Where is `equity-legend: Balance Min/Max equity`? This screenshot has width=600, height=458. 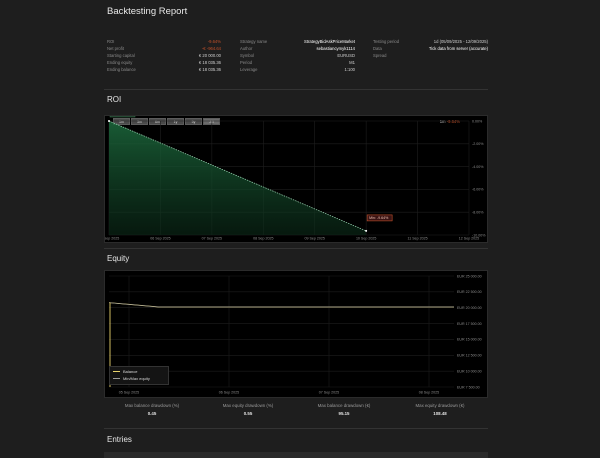 equity-legend: Balance Min/Max equity is located at coordinates (139, 375).